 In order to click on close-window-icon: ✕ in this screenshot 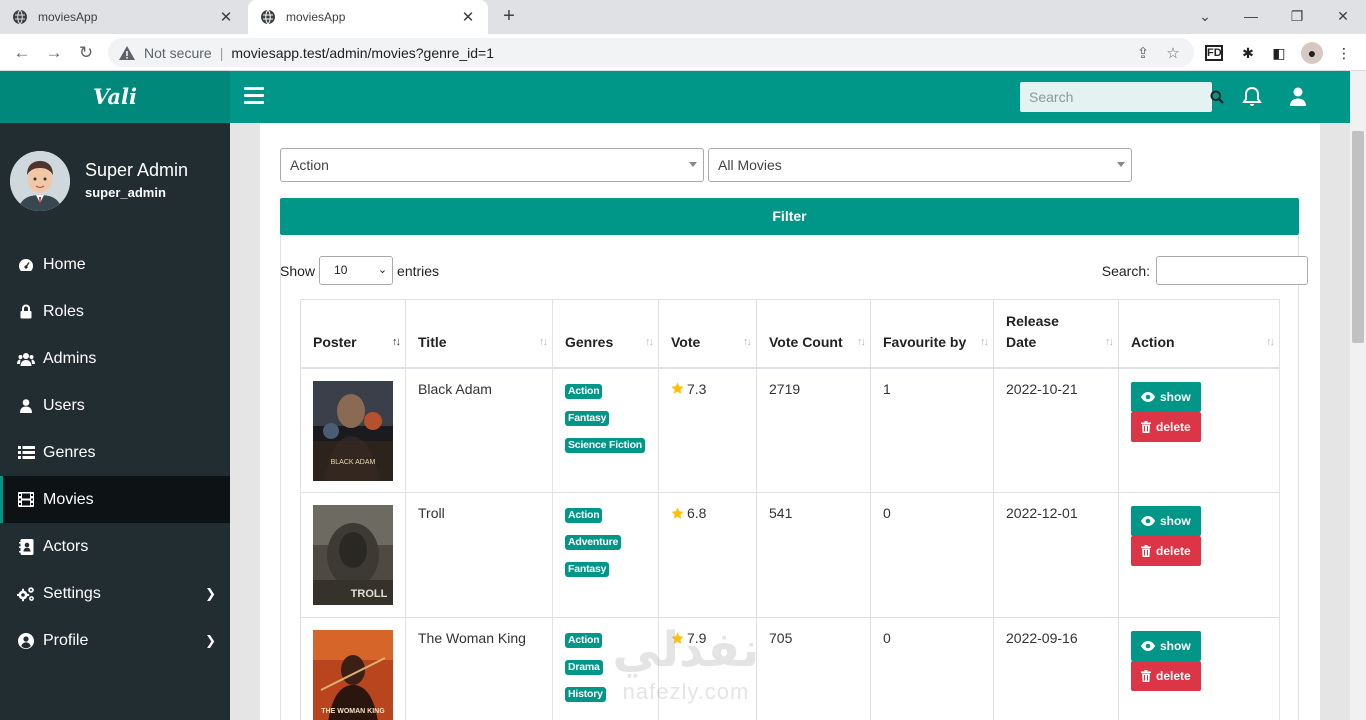, I will do `click(1343, 16)`.